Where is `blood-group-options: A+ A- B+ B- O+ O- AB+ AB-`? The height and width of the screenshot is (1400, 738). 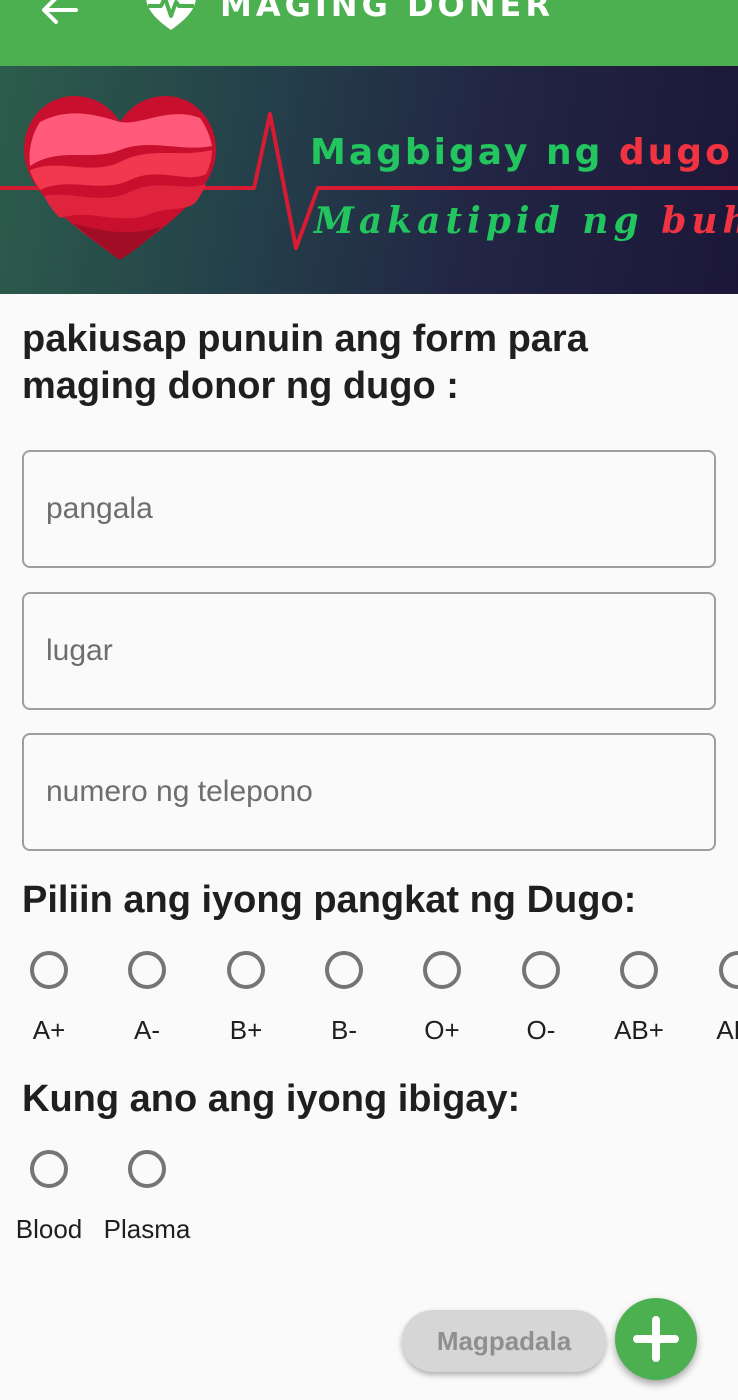 blood-group-options: A+ A- B+ B- O+ O- AB+ AB- is located at coordinates (369, 1006).